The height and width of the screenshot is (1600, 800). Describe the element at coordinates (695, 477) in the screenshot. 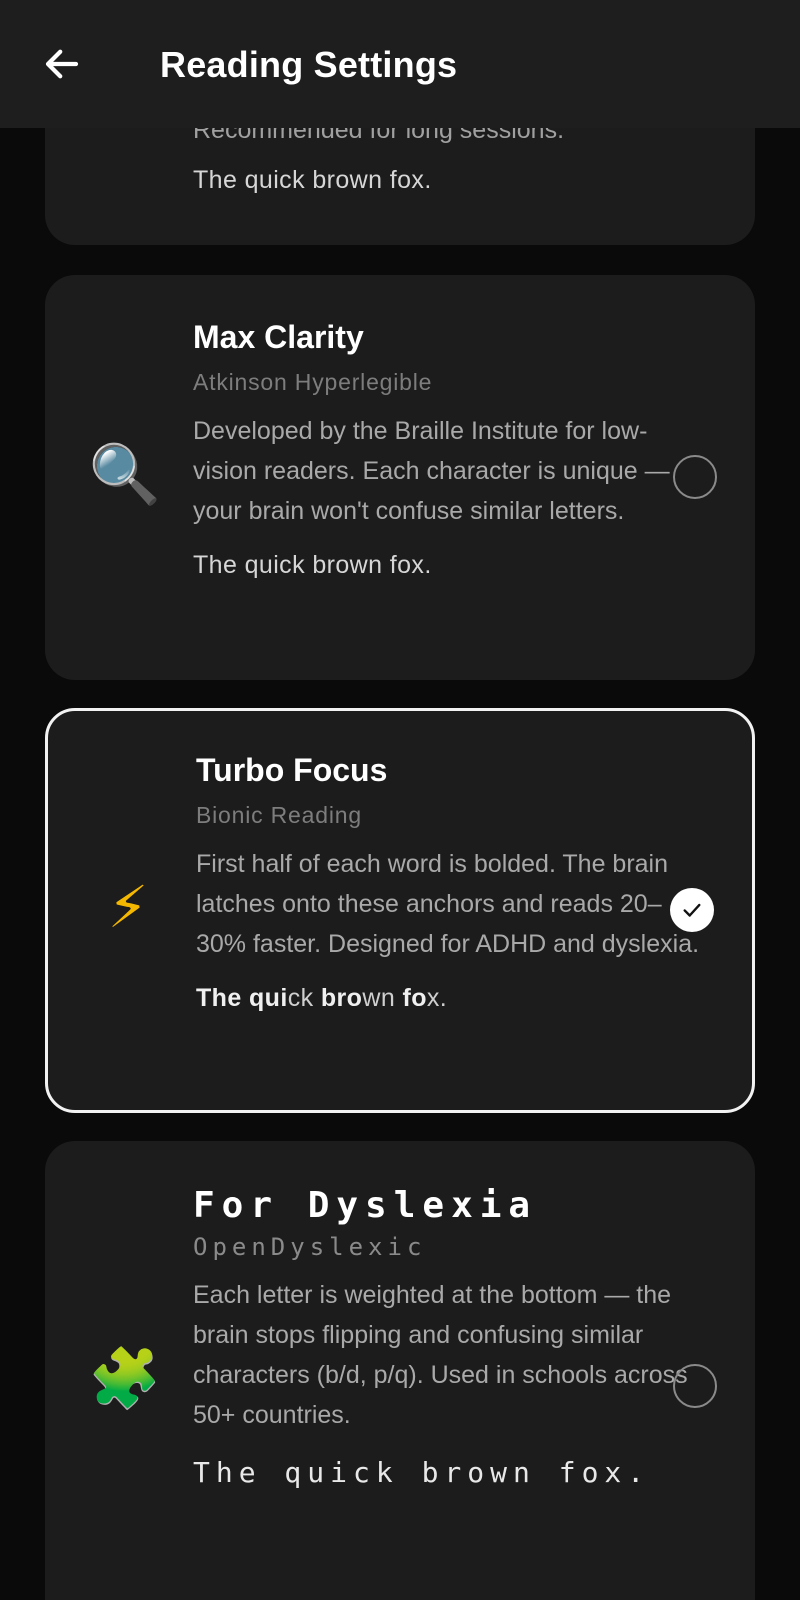

I see `radio-button-max-clarity` at that location.